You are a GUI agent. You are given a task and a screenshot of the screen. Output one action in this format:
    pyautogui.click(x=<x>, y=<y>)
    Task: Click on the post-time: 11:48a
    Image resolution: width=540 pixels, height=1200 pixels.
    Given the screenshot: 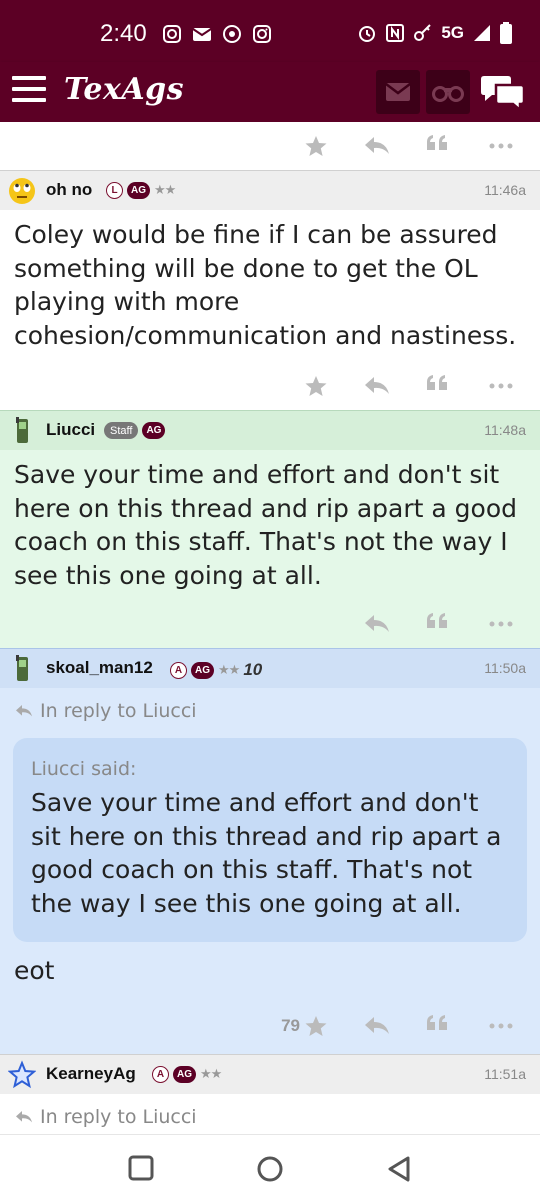 What is the action you would take?
    pyautogui.click(x=505, y=430)
    